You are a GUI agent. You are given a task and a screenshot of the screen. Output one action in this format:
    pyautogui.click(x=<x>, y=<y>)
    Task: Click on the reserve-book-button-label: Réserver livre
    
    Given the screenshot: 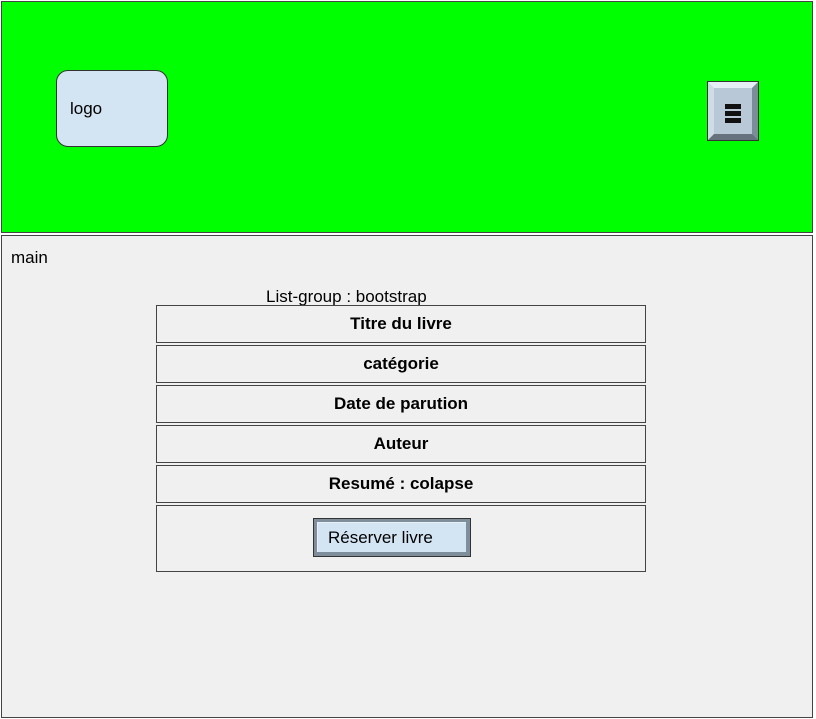 What is the action you would take?
    pyautogui.click(x=391, y=537)
    